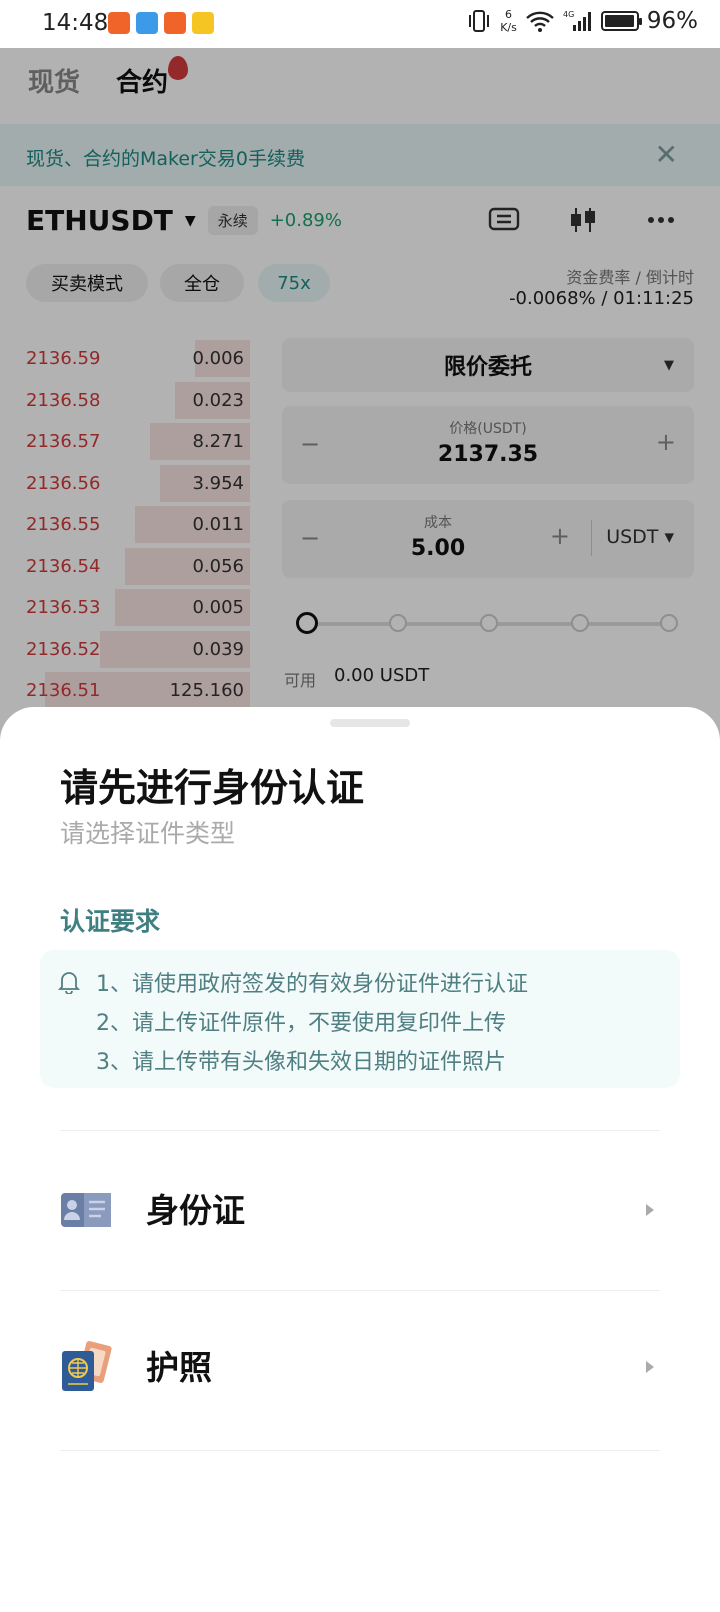  I want to click on id-card-icon, so click(86, 1210).